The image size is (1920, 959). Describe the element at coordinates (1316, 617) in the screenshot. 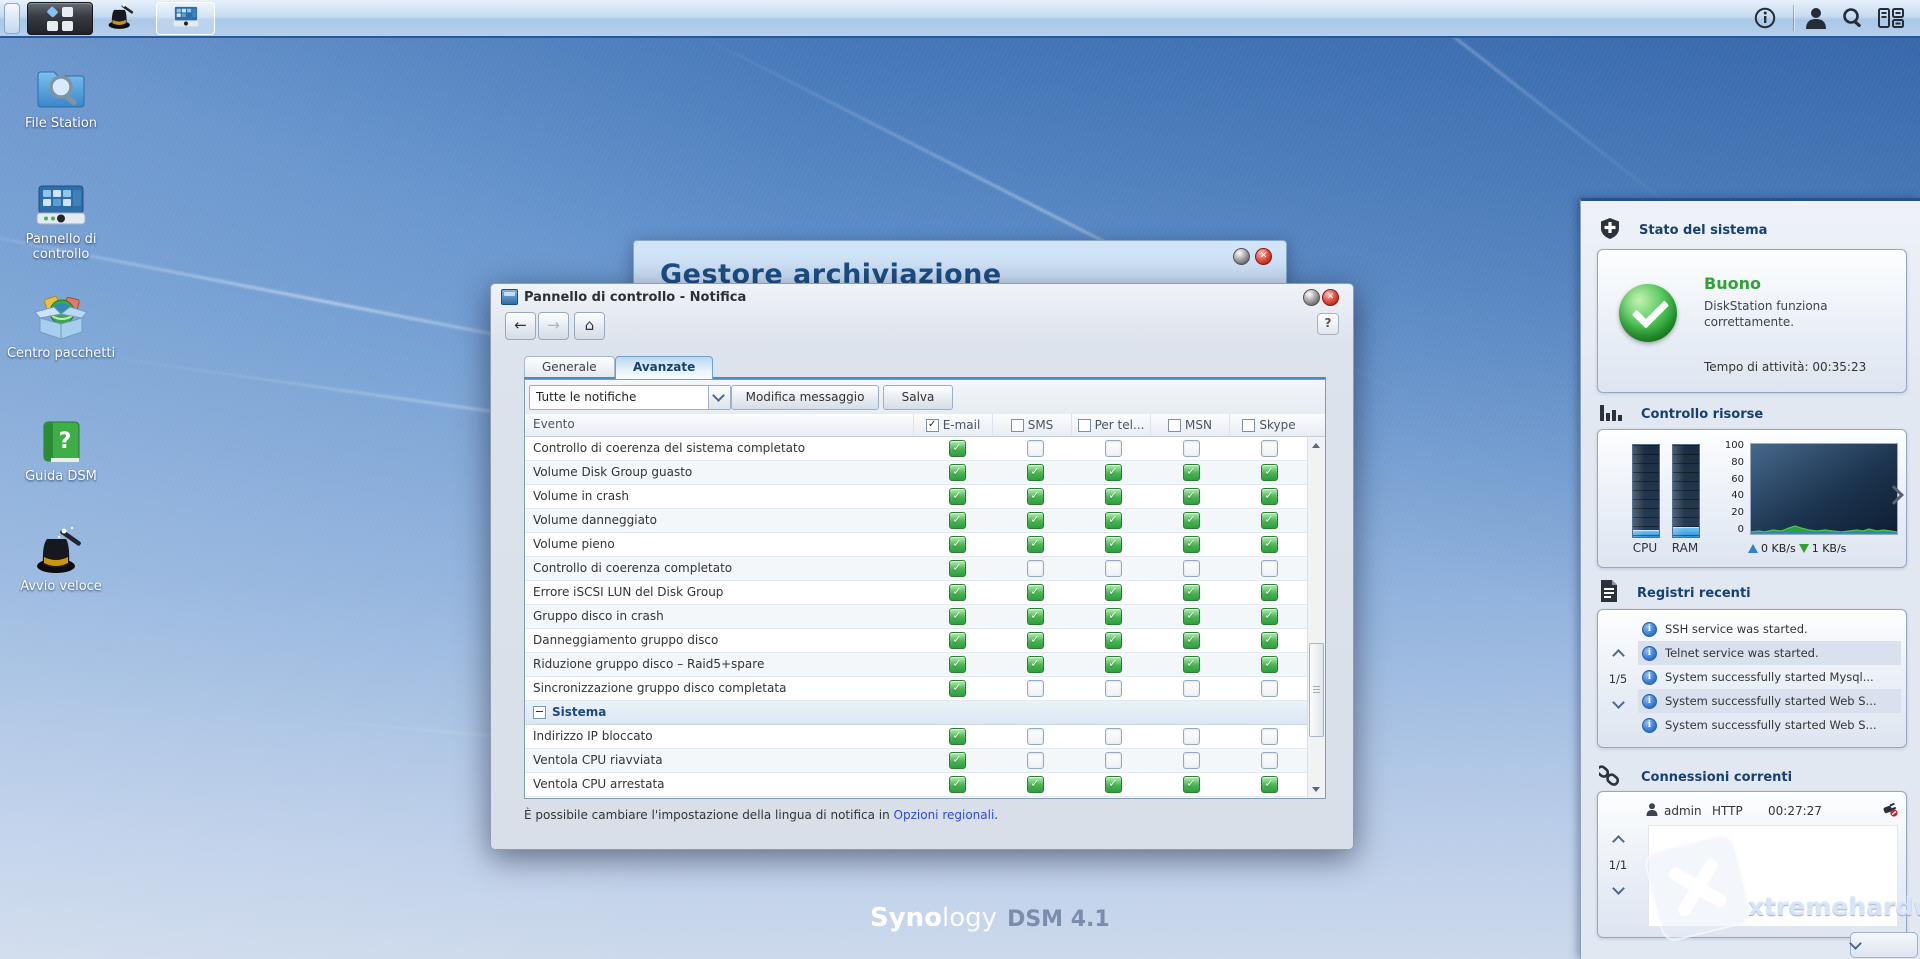

I see `table-scrollbar` at that location.